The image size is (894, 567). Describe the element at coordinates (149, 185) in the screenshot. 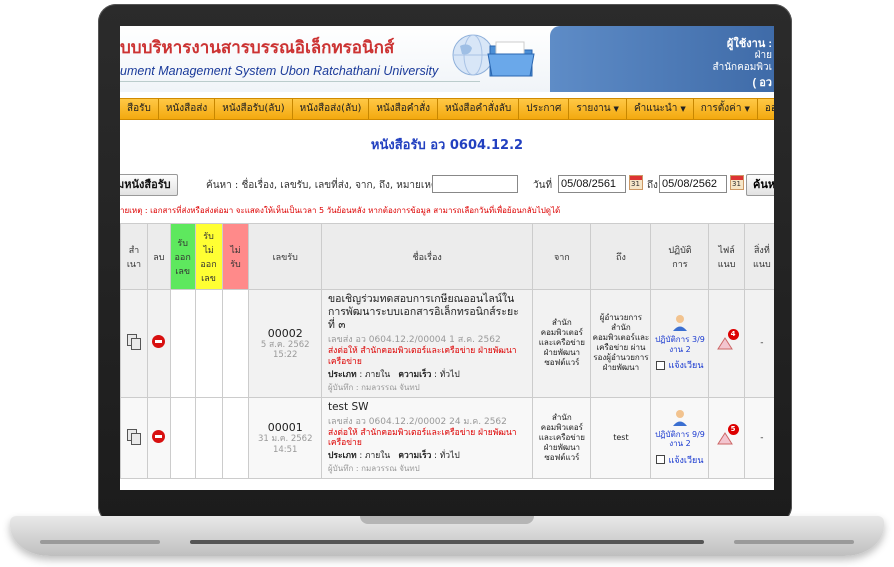

I see `add-incoming-button: มหนังสือรับ` at that location.